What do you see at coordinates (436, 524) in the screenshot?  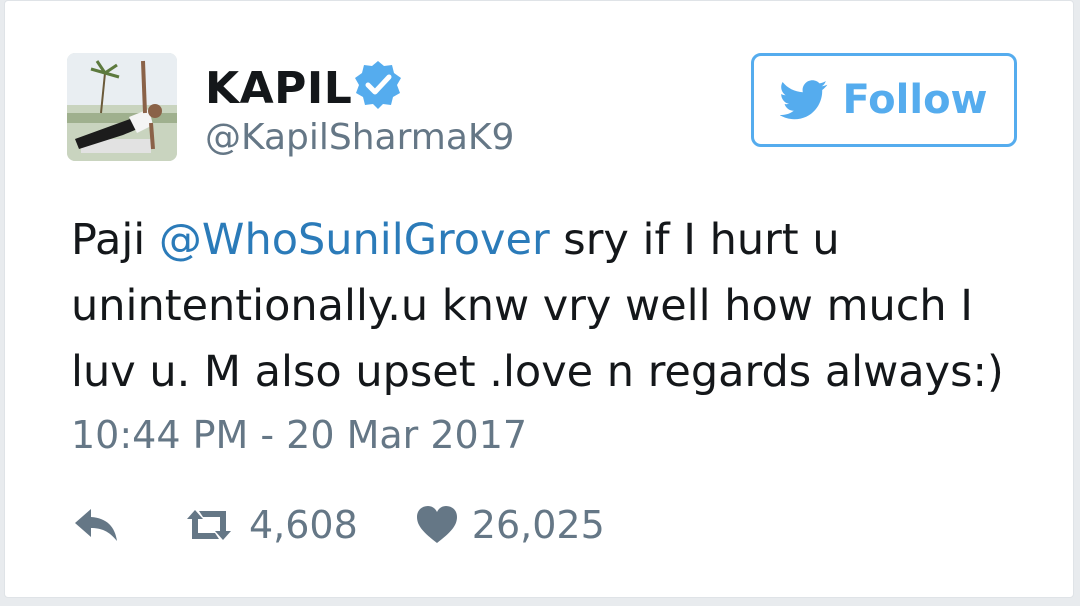 I see `heart-icon` at bounding box center [436, 524].